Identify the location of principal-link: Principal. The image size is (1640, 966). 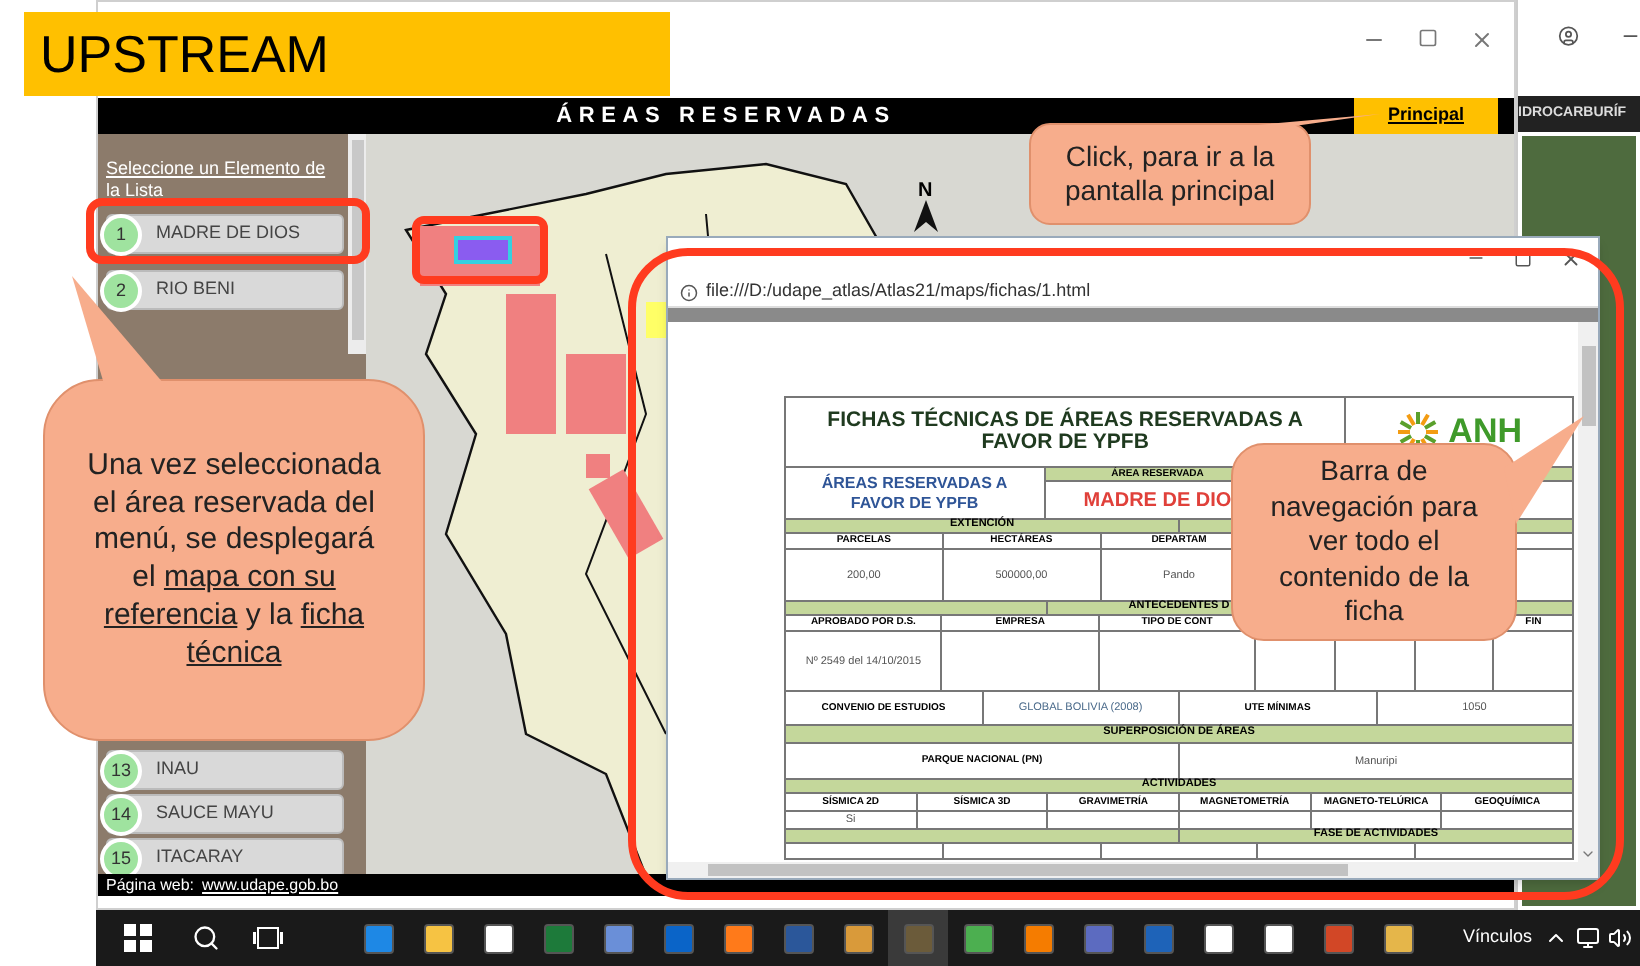
(1426, 116).